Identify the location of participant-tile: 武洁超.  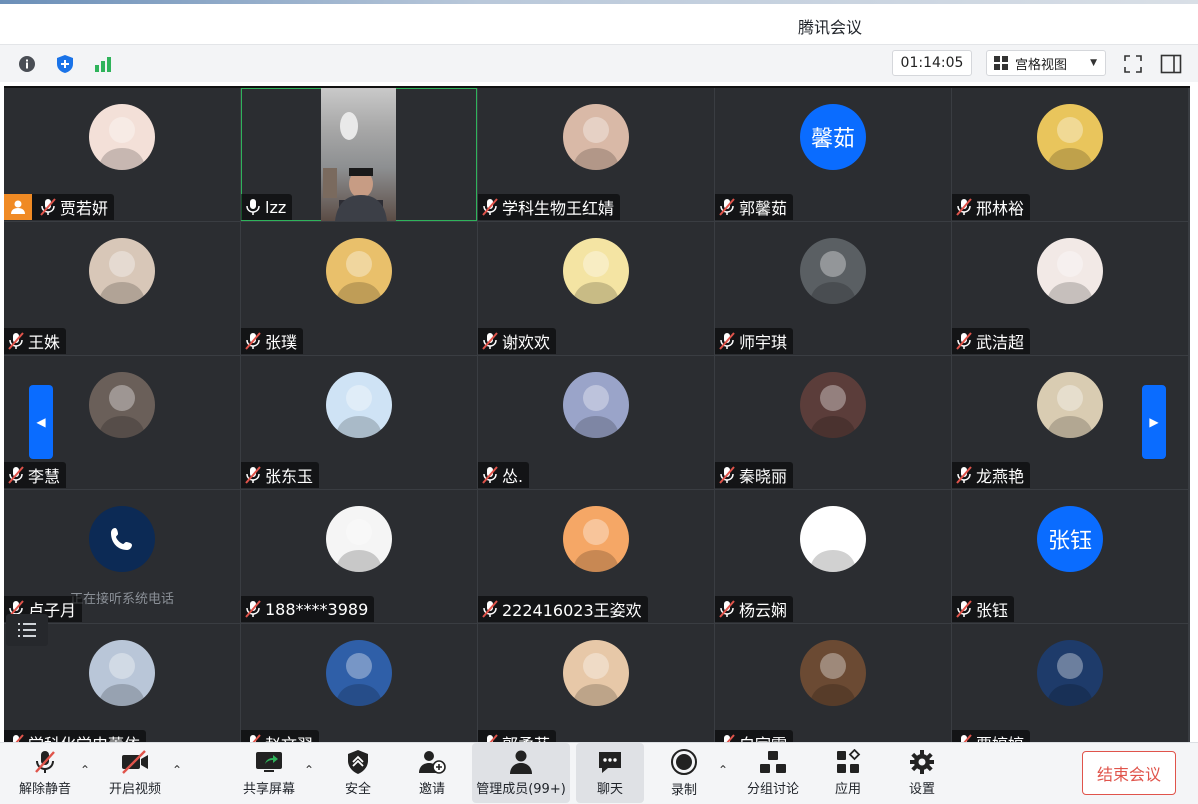
(1070, 288).